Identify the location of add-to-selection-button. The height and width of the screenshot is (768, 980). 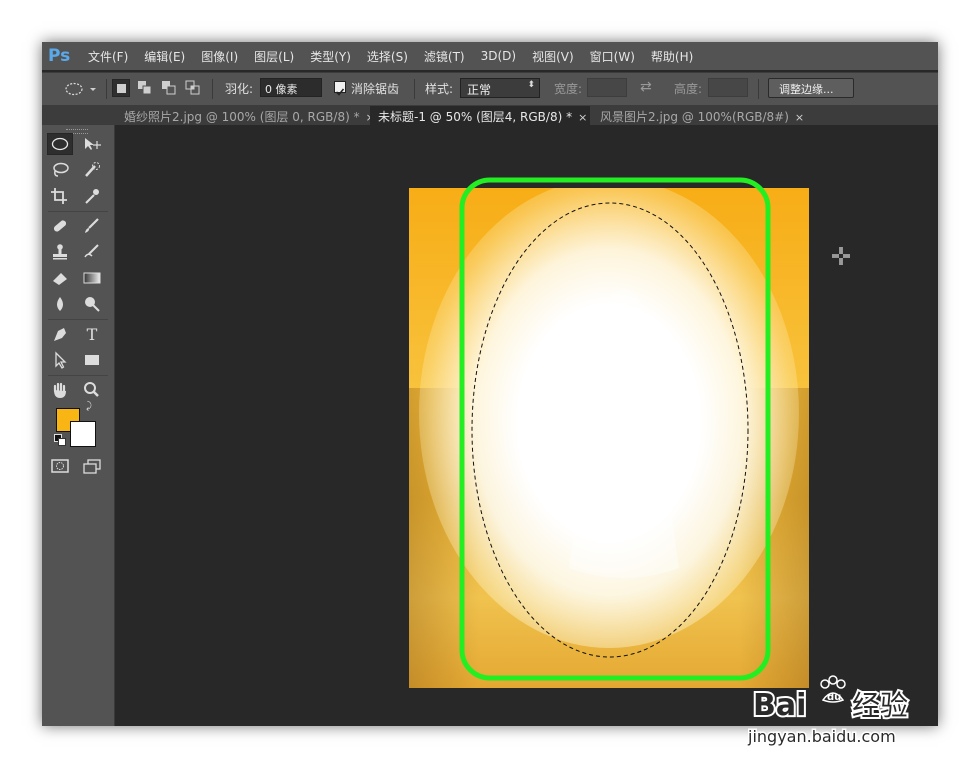
(145, 88).